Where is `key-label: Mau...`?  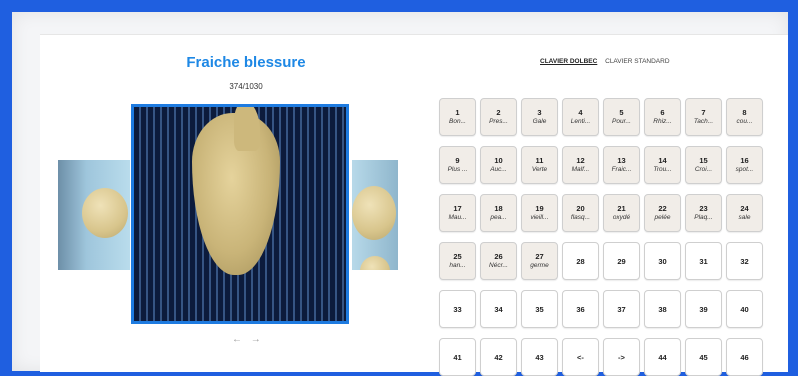
key-label: Mau... is located at coordinates (457, 217).